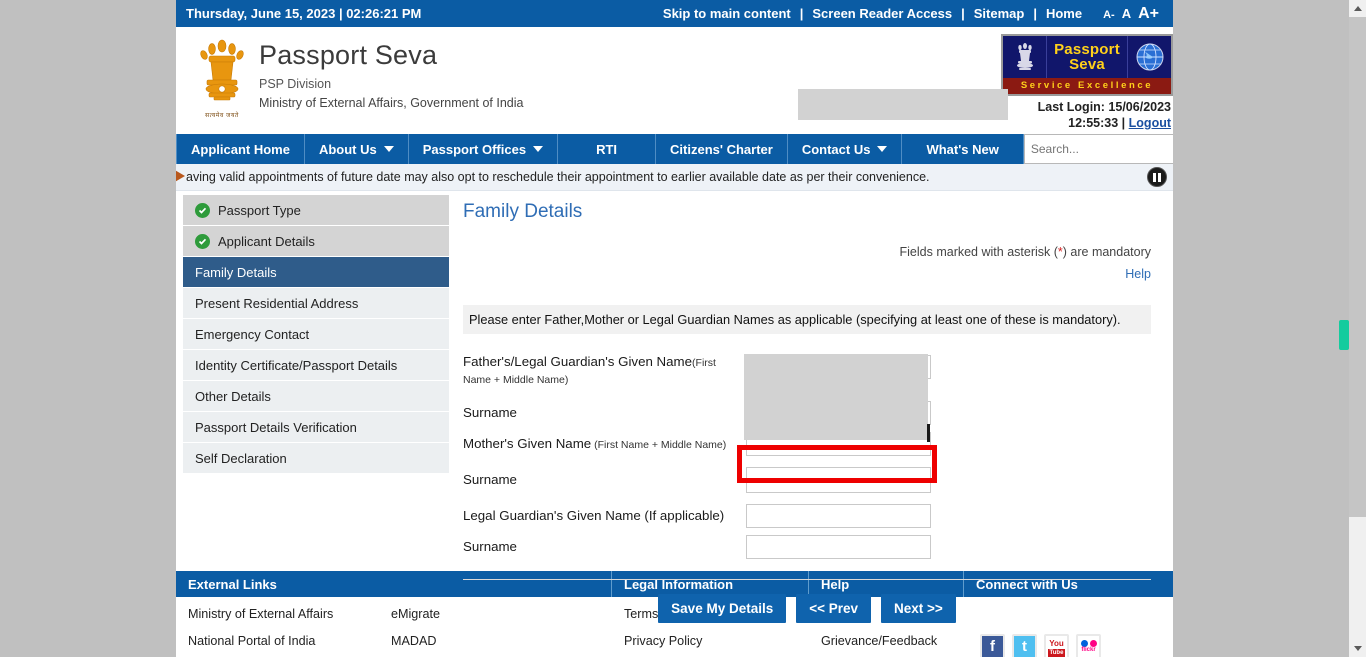 This screenshot has height=657, width=1366. Describe the element at coordinates (838, 515) in the screenshot. I see `legal-guardian-given-name-input` at that location.